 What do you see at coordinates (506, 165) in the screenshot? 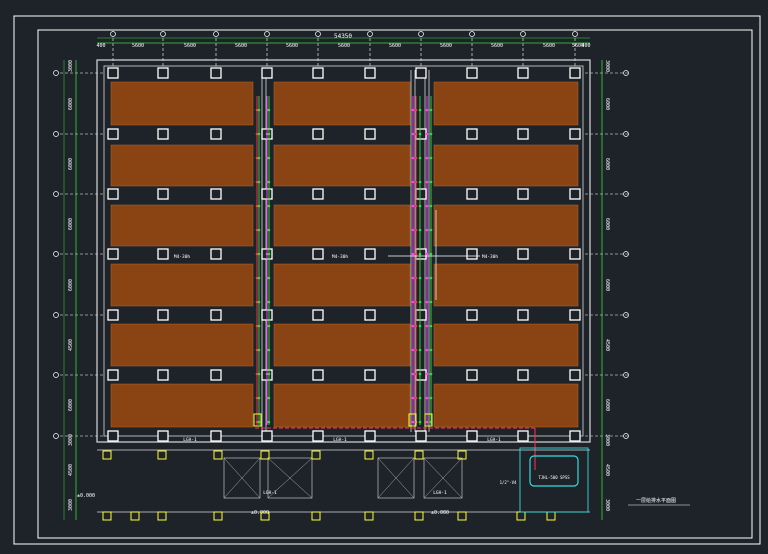
I see `panel-r1-c2` at bounding box center [506, 165].